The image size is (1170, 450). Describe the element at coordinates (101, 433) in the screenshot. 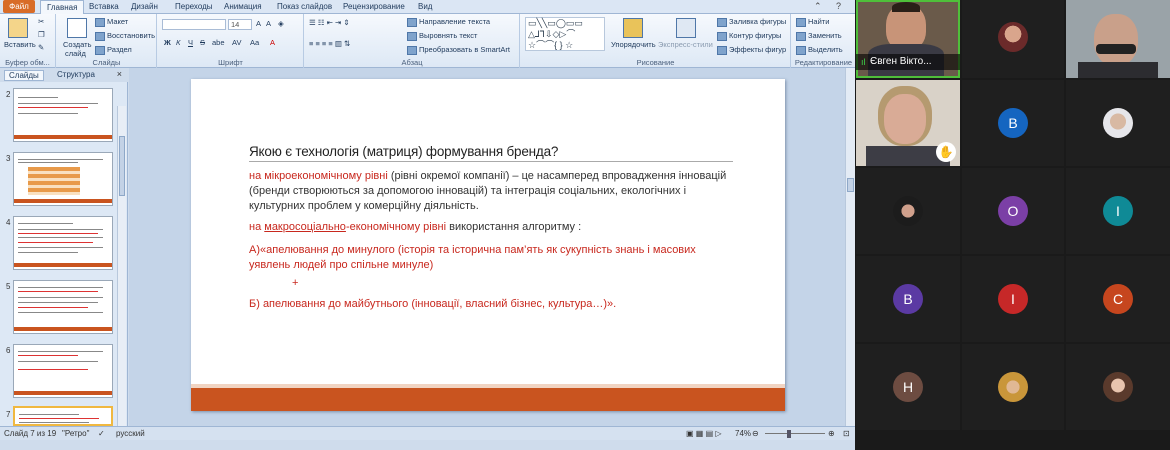

I see `spellcheck-icon: ✓` at that location.